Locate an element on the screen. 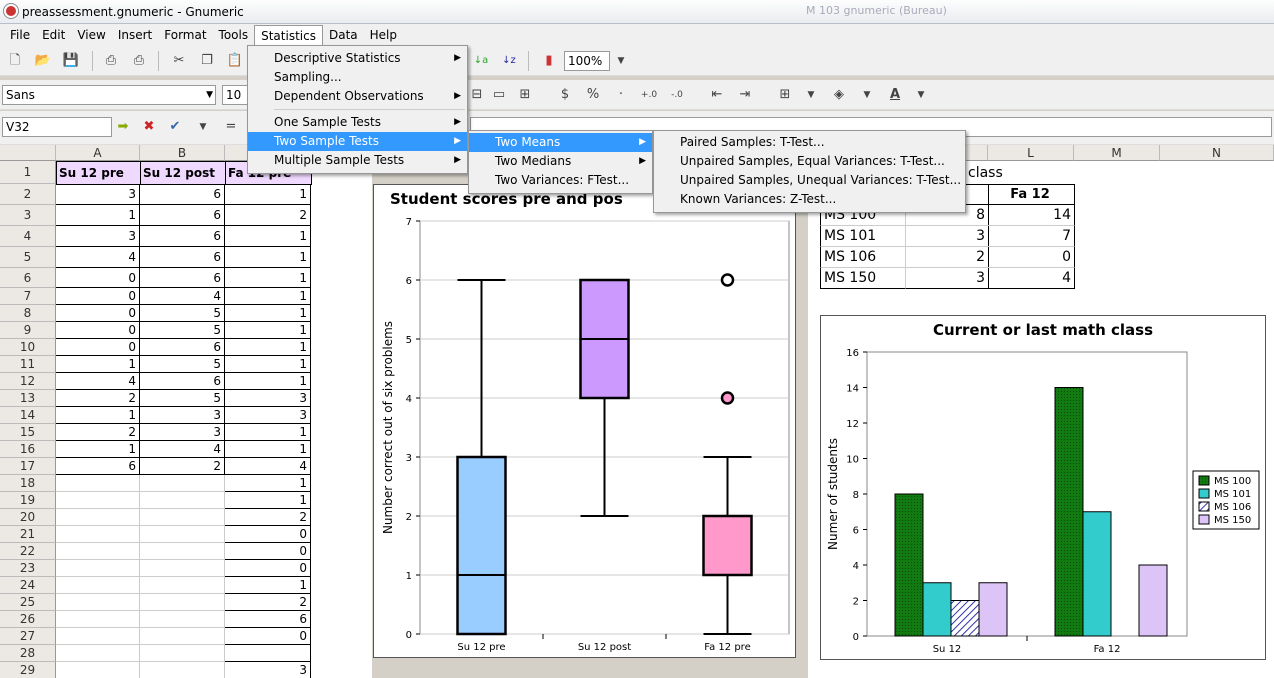 The width and height of the screenshot is (1274, 678). row-header: 19 is located at coordinates (28, 500).